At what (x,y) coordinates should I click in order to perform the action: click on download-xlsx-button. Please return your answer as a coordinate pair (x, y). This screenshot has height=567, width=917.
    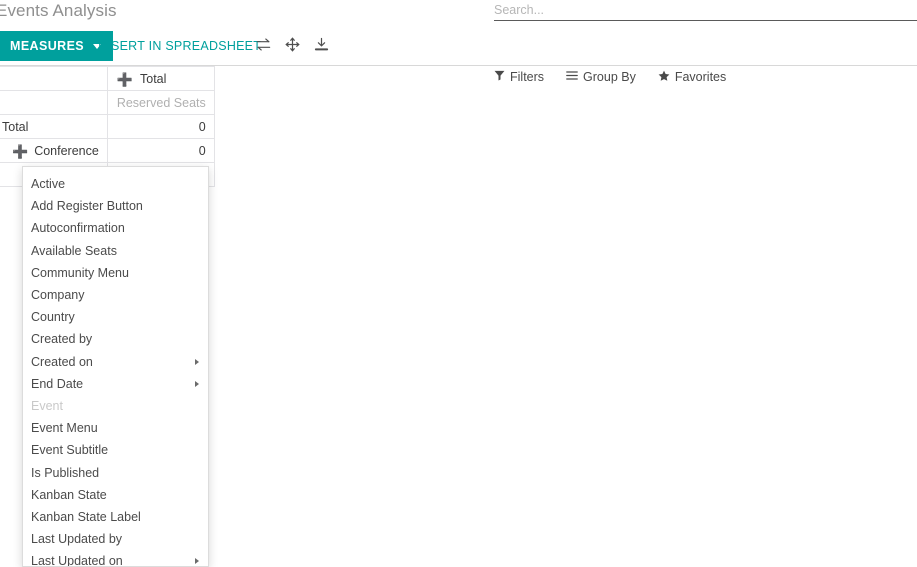
    Looking at the image, I should click on (321, 46).